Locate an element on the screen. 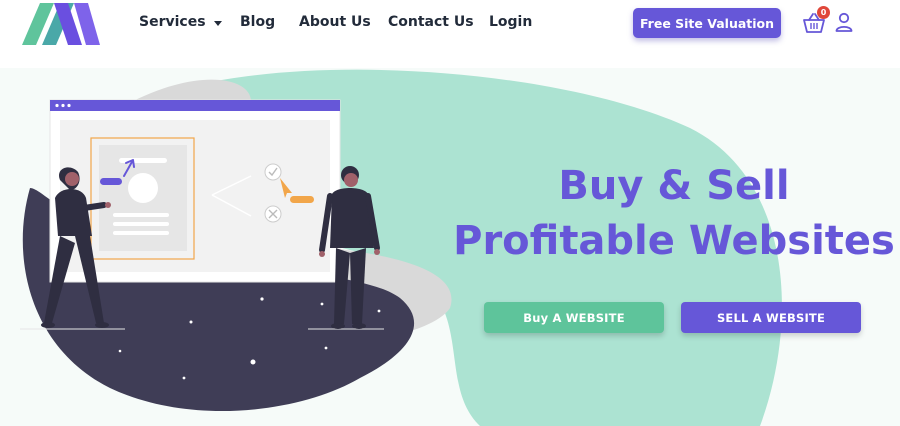 The width and height of the screenshot is (900, 426). nav-about-us: About Us is located at coordinates (335, 22).